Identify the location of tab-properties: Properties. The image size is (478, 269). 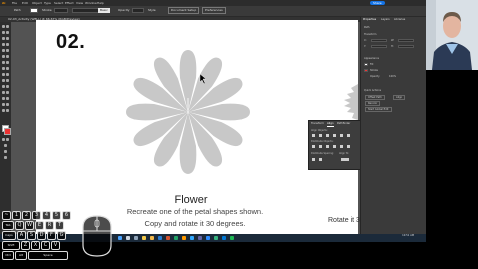
(369, 20).